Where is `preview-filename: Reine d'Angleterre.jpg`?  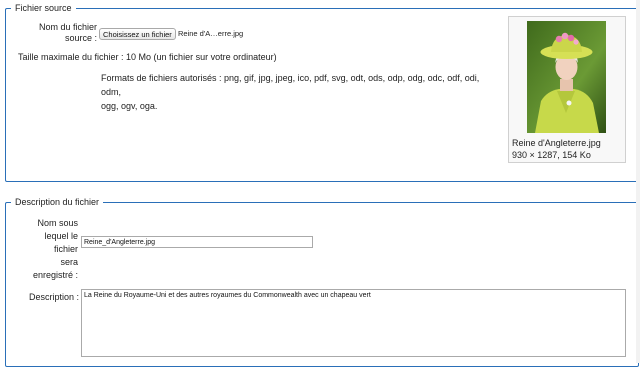 preview-filename: Reine d'Angleterre.jpg is located at coordinates (556, 143).